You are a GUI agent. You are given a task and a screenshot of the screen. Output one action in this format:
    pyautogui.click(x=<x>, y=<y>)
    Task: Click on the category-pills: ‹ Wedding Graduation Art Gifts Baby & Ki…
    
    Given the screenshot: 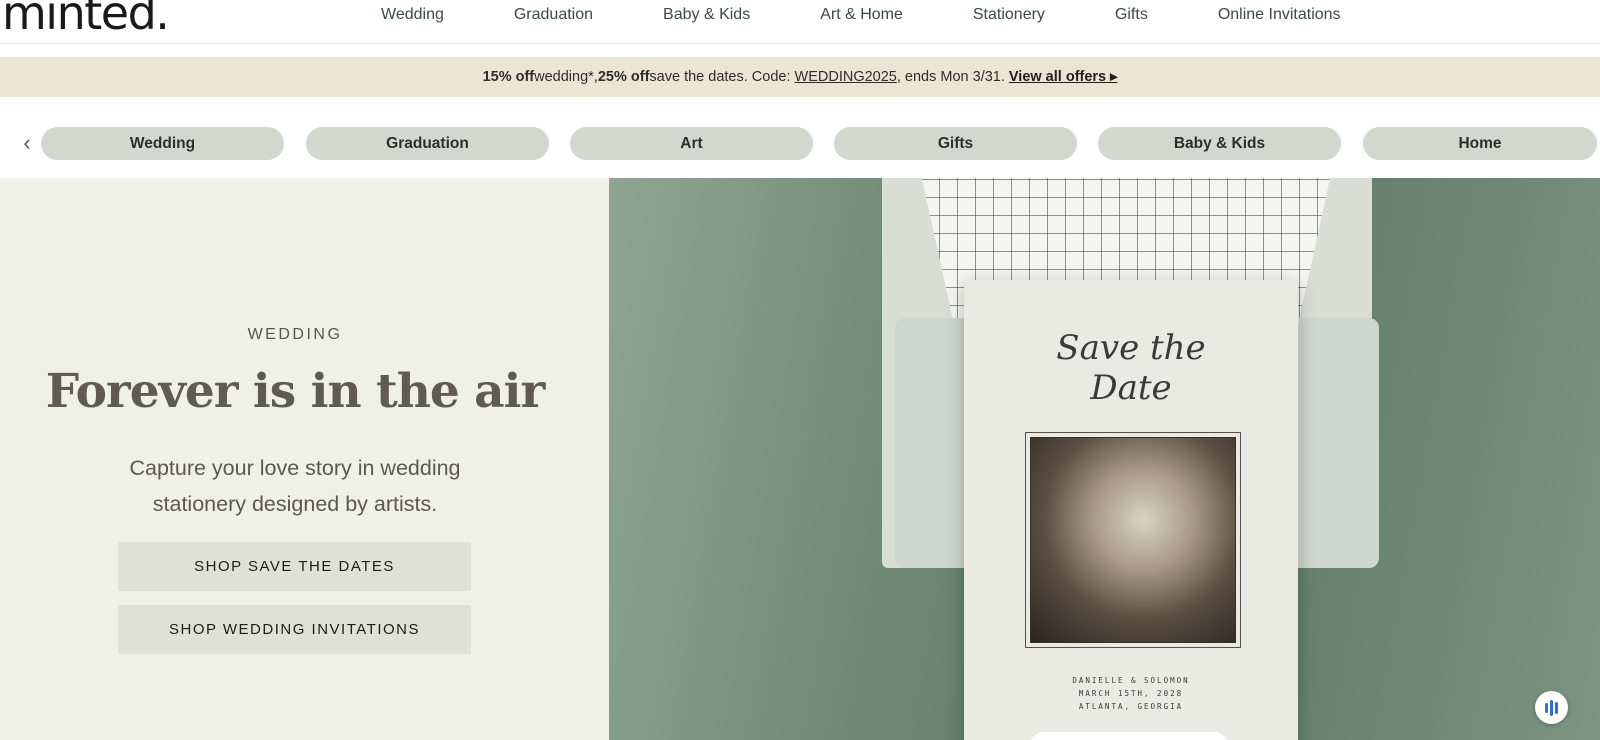 What is the action you would take?
    pyautogui.click(x=800, y=144)
    